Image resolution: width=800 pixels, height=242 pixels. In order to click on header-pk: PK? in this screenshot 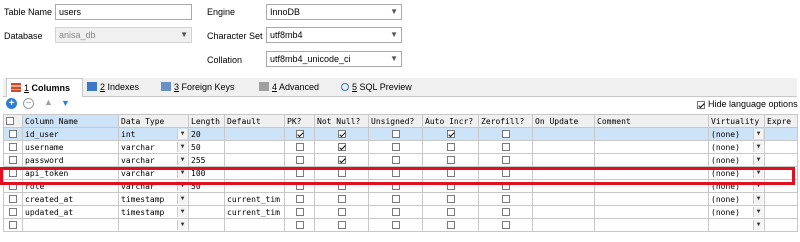, I will do `click(299, 121)`.